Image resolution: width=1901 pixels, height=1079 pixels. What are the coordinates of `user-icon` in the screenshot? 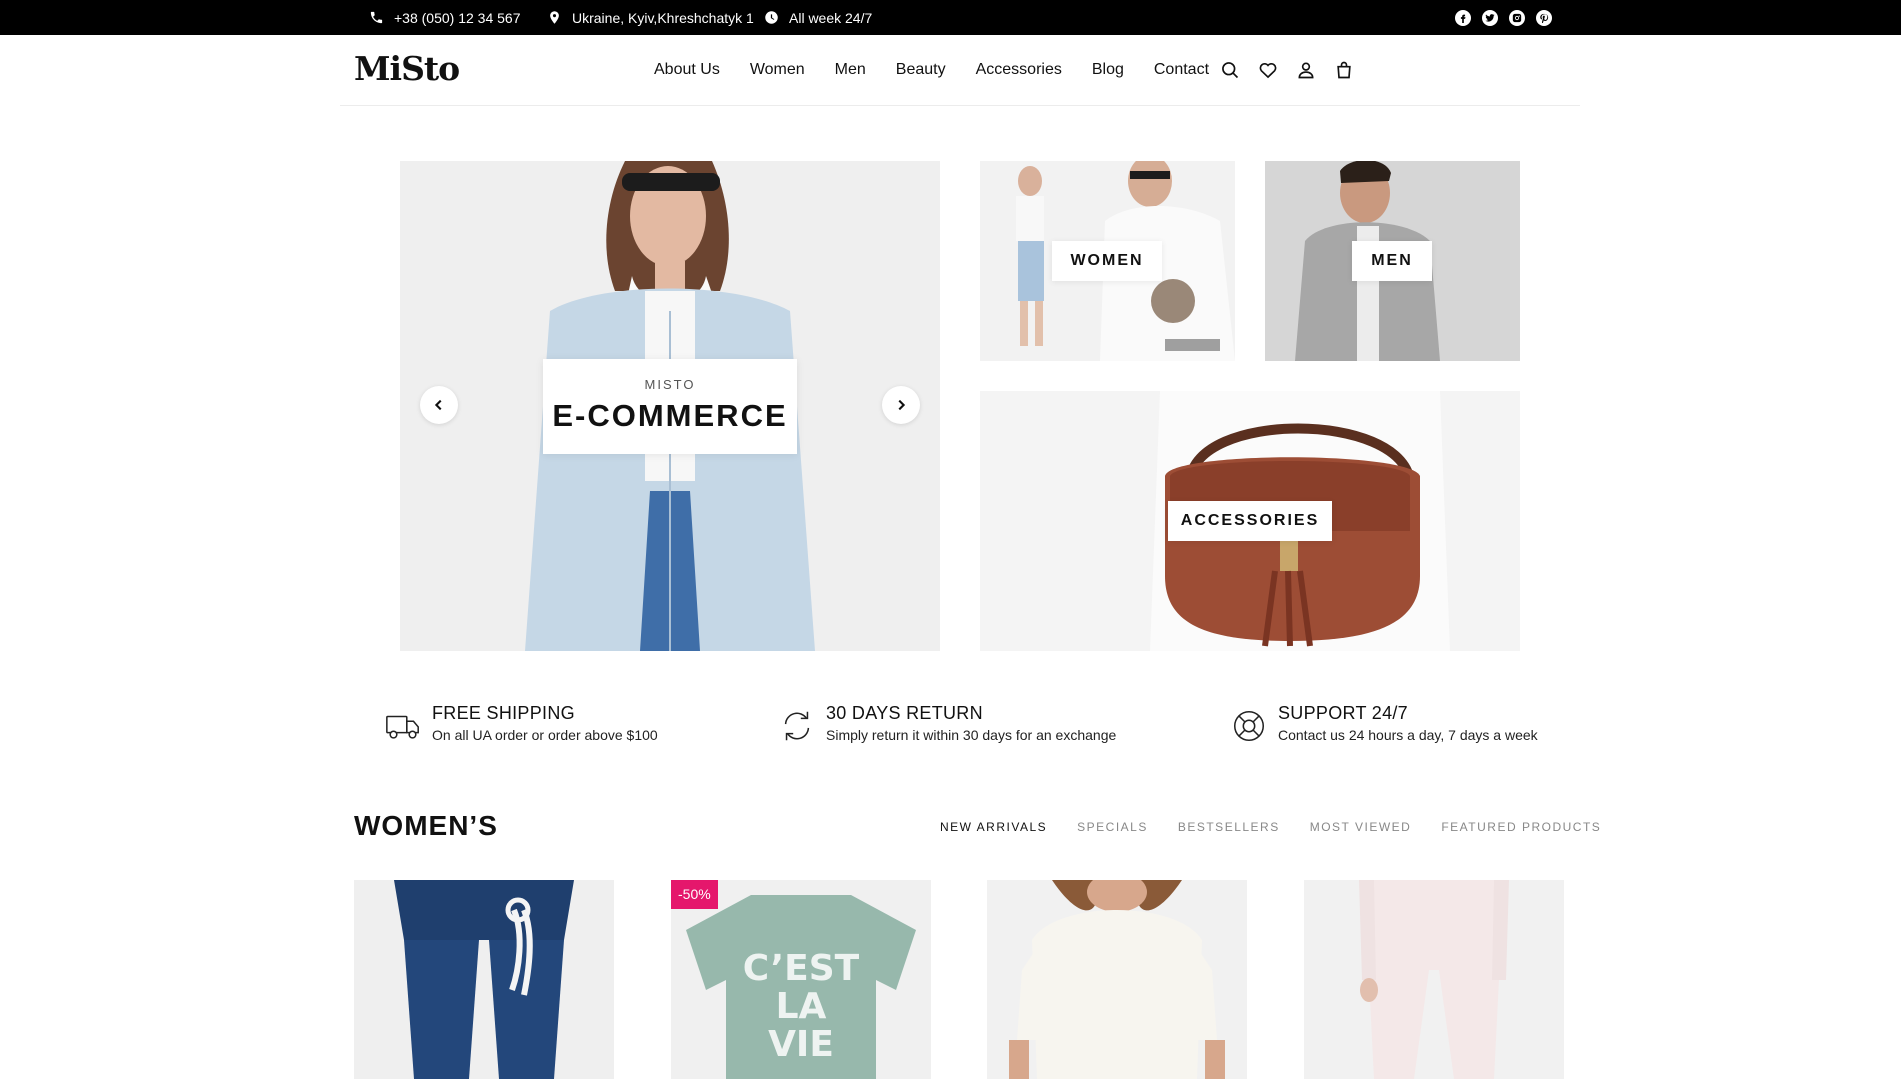 It's located at (1306, 70).